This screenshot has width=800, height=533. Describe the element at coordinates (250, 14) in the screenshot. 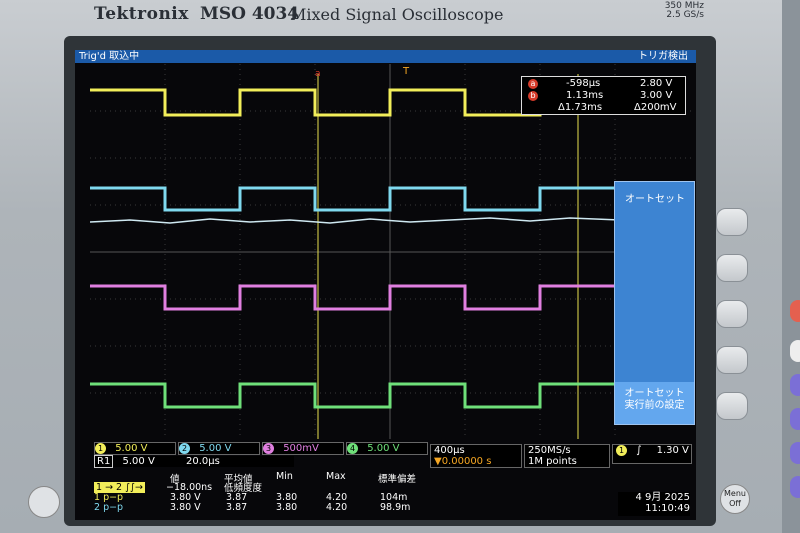

I see `model-number: MSO 4034` at that location.